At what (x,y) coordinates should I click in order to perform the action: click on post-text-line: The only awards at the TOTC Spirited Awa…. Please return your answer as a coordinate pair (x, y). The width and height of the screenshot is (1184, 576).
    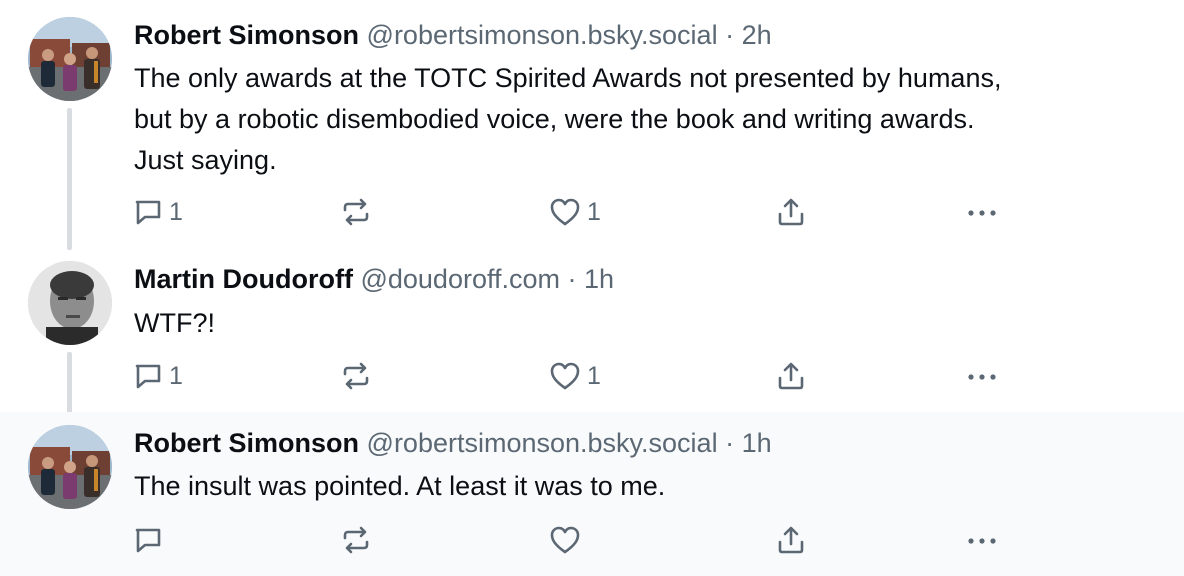
    Looking at the image, I should click on (568, 78).